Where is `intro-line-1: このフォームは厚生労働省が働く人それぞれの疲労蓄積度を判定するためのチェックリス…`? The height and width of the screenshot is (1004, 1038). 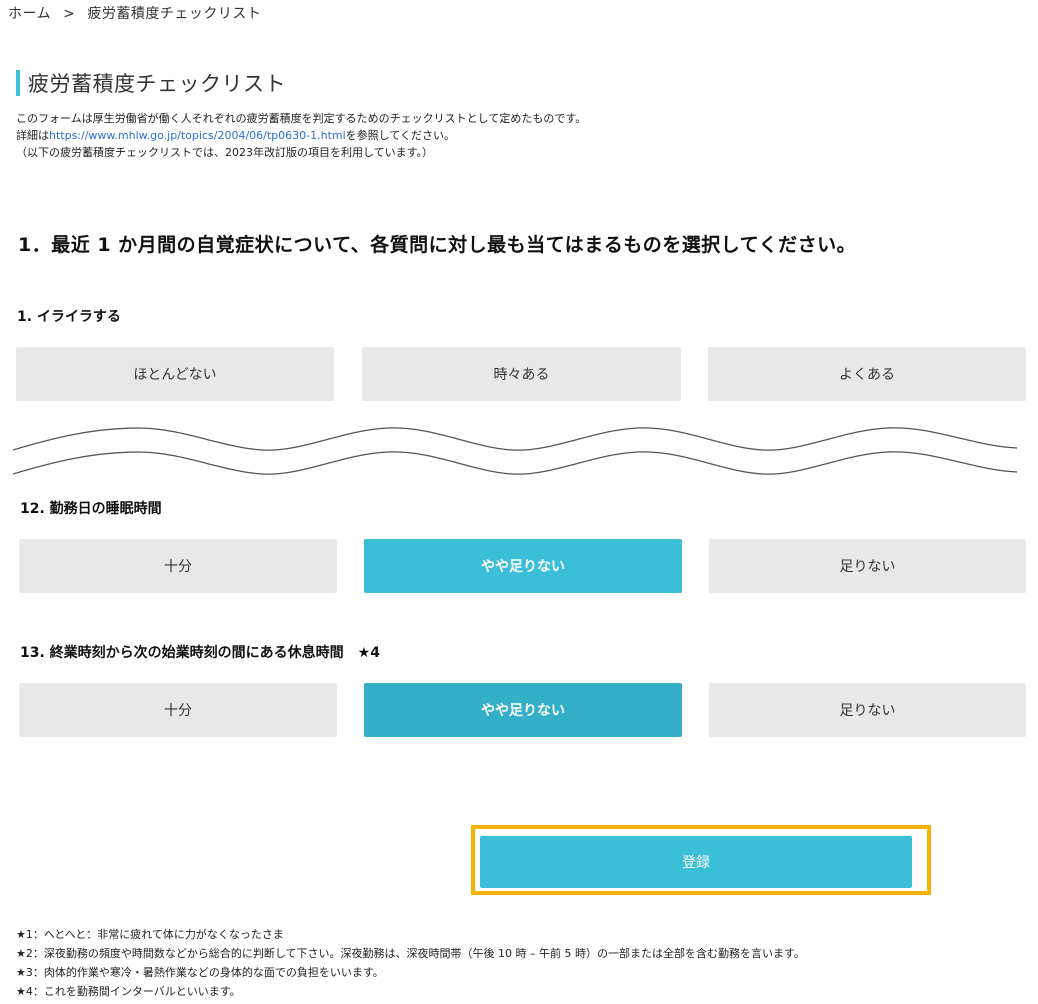
intro-line-1: このフォームは厚生労働省が働く人それぞれの疲労蓄積度を判定するためのチェックリス… is located at coordinates (301, 118).